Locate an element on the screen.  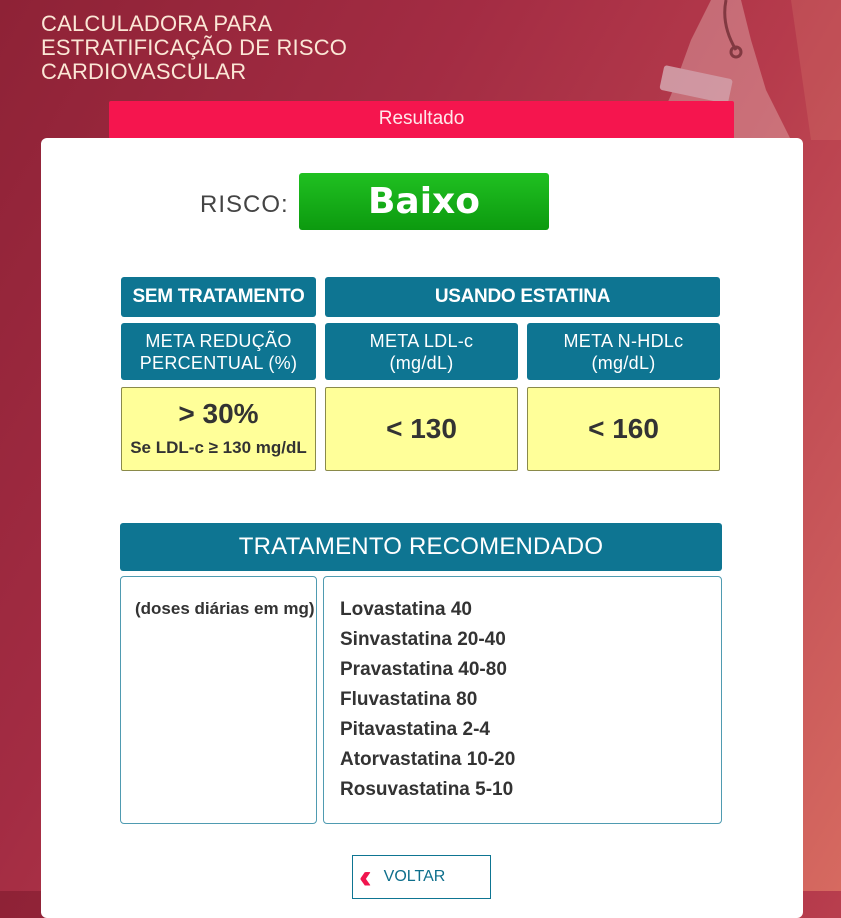
nhdl-value: < 160 is located at coordinates (623, 429).